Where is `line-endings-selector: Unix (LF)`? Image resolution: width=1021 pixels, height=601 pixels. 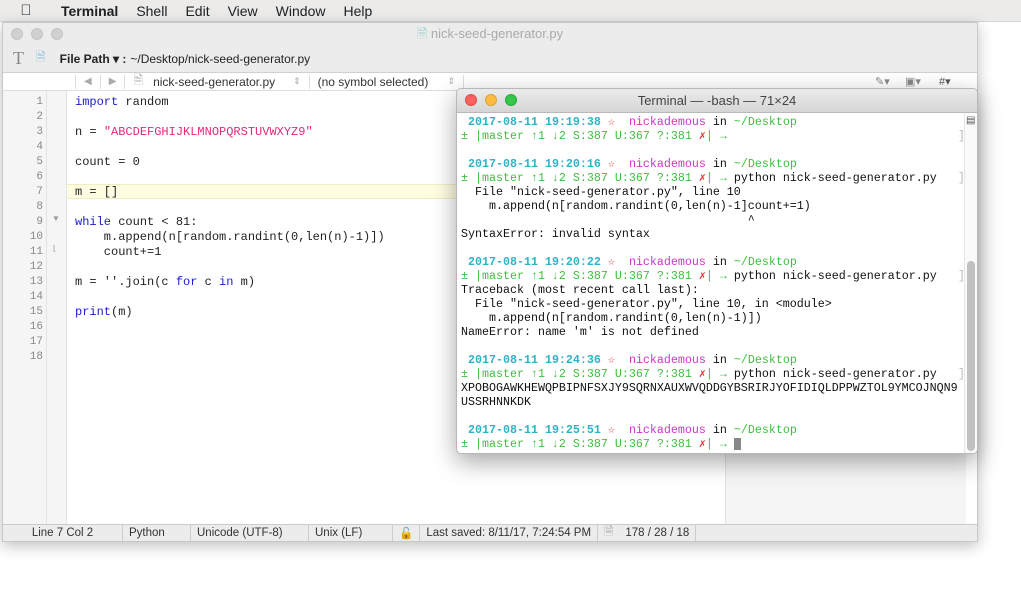 line-endings-selector: Unix (LF) is located at coordinates (351, 533).